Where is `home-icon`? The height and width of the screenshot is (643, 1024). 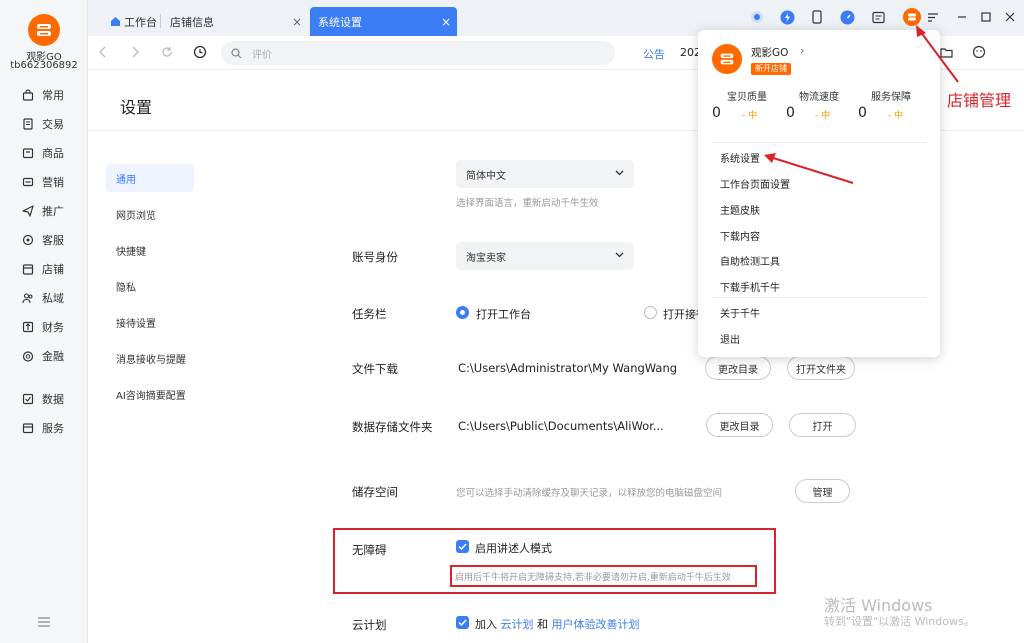
home-icon is located at coordinates (115, 21).